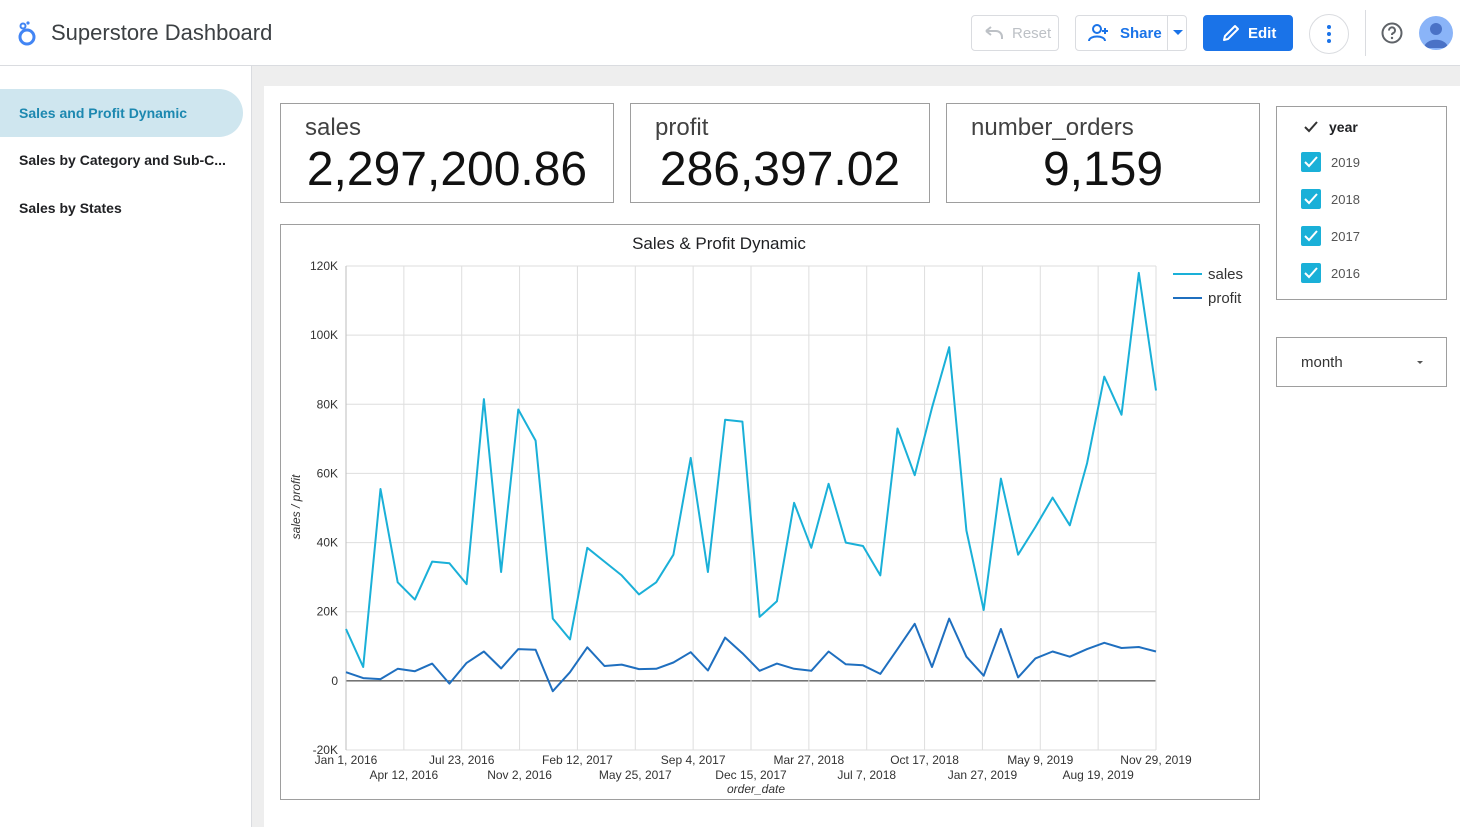  What do you see at coordinates (756, 789) in the screenshot?
I see `x-axis-label: order_date` at bounding box center [756, 789].